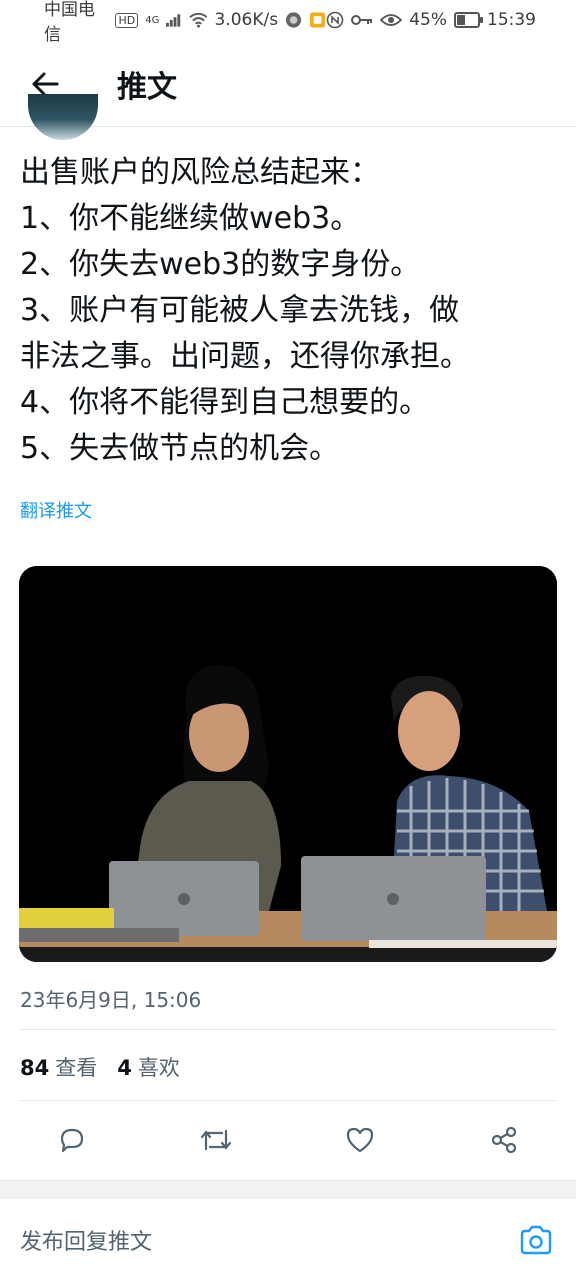  What do you see at coordinates (468, 20) in the screenshot?
I see `battery-icon` at bounding box center [468, 20].